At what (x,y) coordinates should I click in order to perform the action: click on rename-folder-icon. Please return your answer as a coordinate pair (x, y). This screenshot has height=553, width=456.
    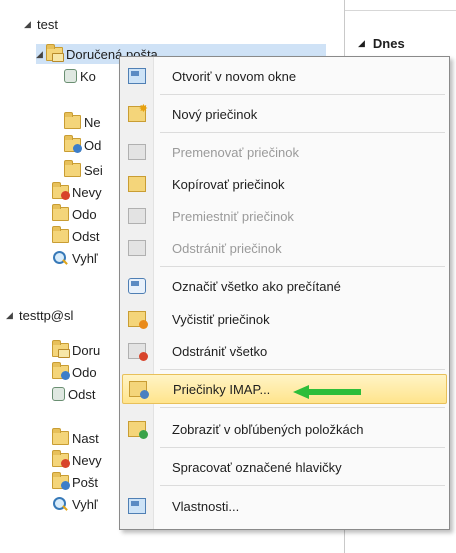
    Looking at the image, I should click on (137, 152).